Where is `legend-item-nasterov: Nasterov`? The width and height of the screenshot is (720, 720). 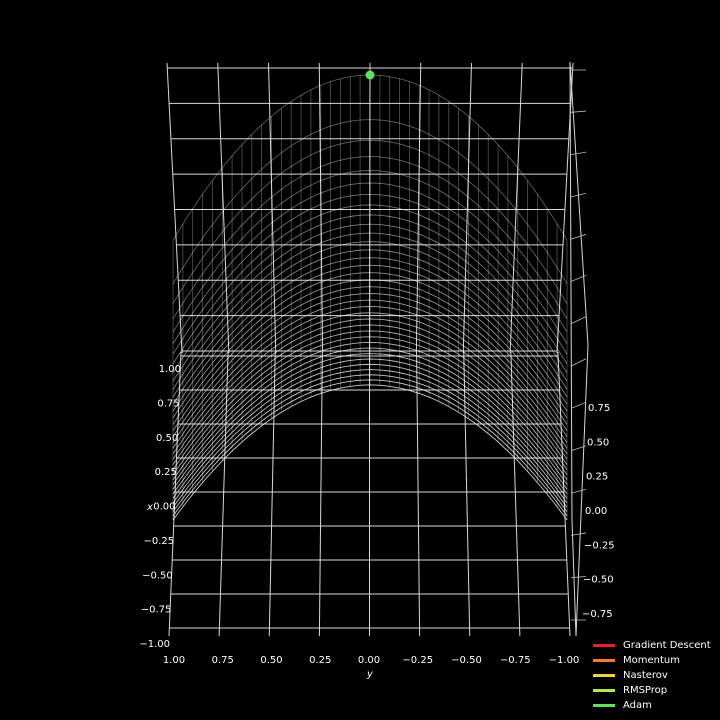 legend-item-nasterov: Nasterov is located at coordinates (655, 675).